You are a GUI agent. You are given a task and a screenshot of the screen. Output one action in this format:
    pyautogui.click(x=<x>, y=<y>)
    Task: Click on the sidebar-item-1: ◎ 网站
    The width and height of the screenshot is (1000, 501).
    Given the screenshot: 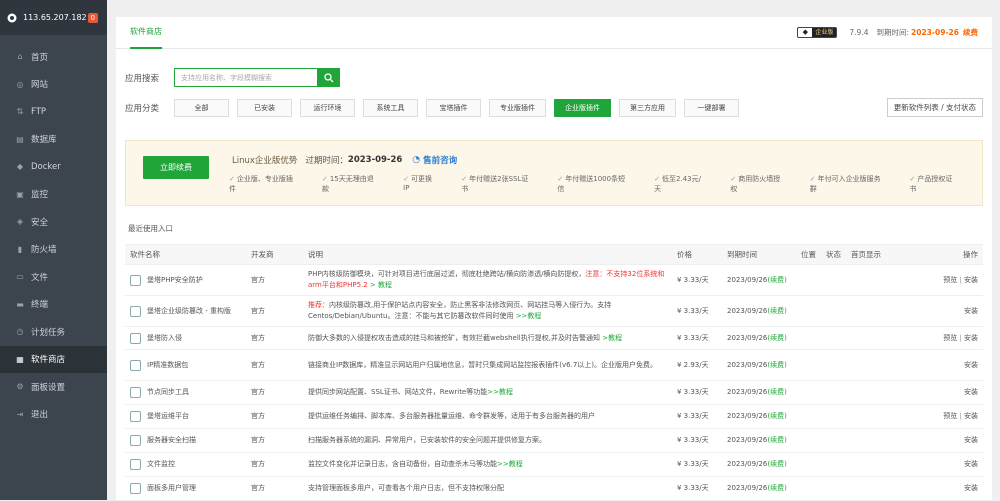 What is the action you would take?
    pyautogui.click(x=53, y=85)
    